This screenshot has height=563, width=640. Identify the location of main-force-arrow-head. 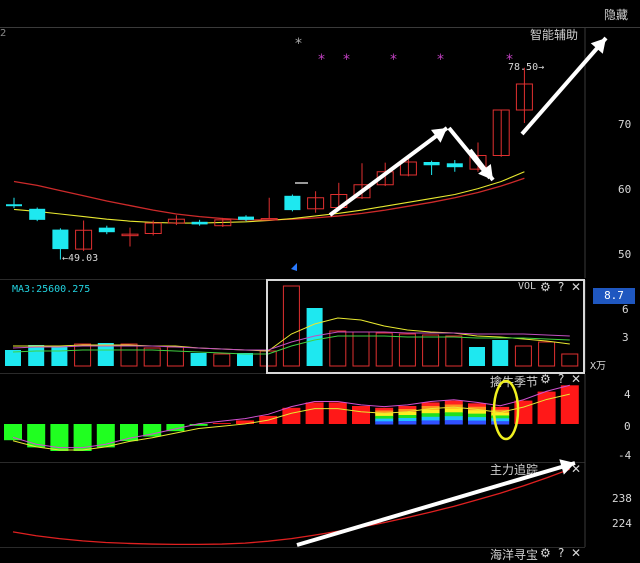
(567, 467).